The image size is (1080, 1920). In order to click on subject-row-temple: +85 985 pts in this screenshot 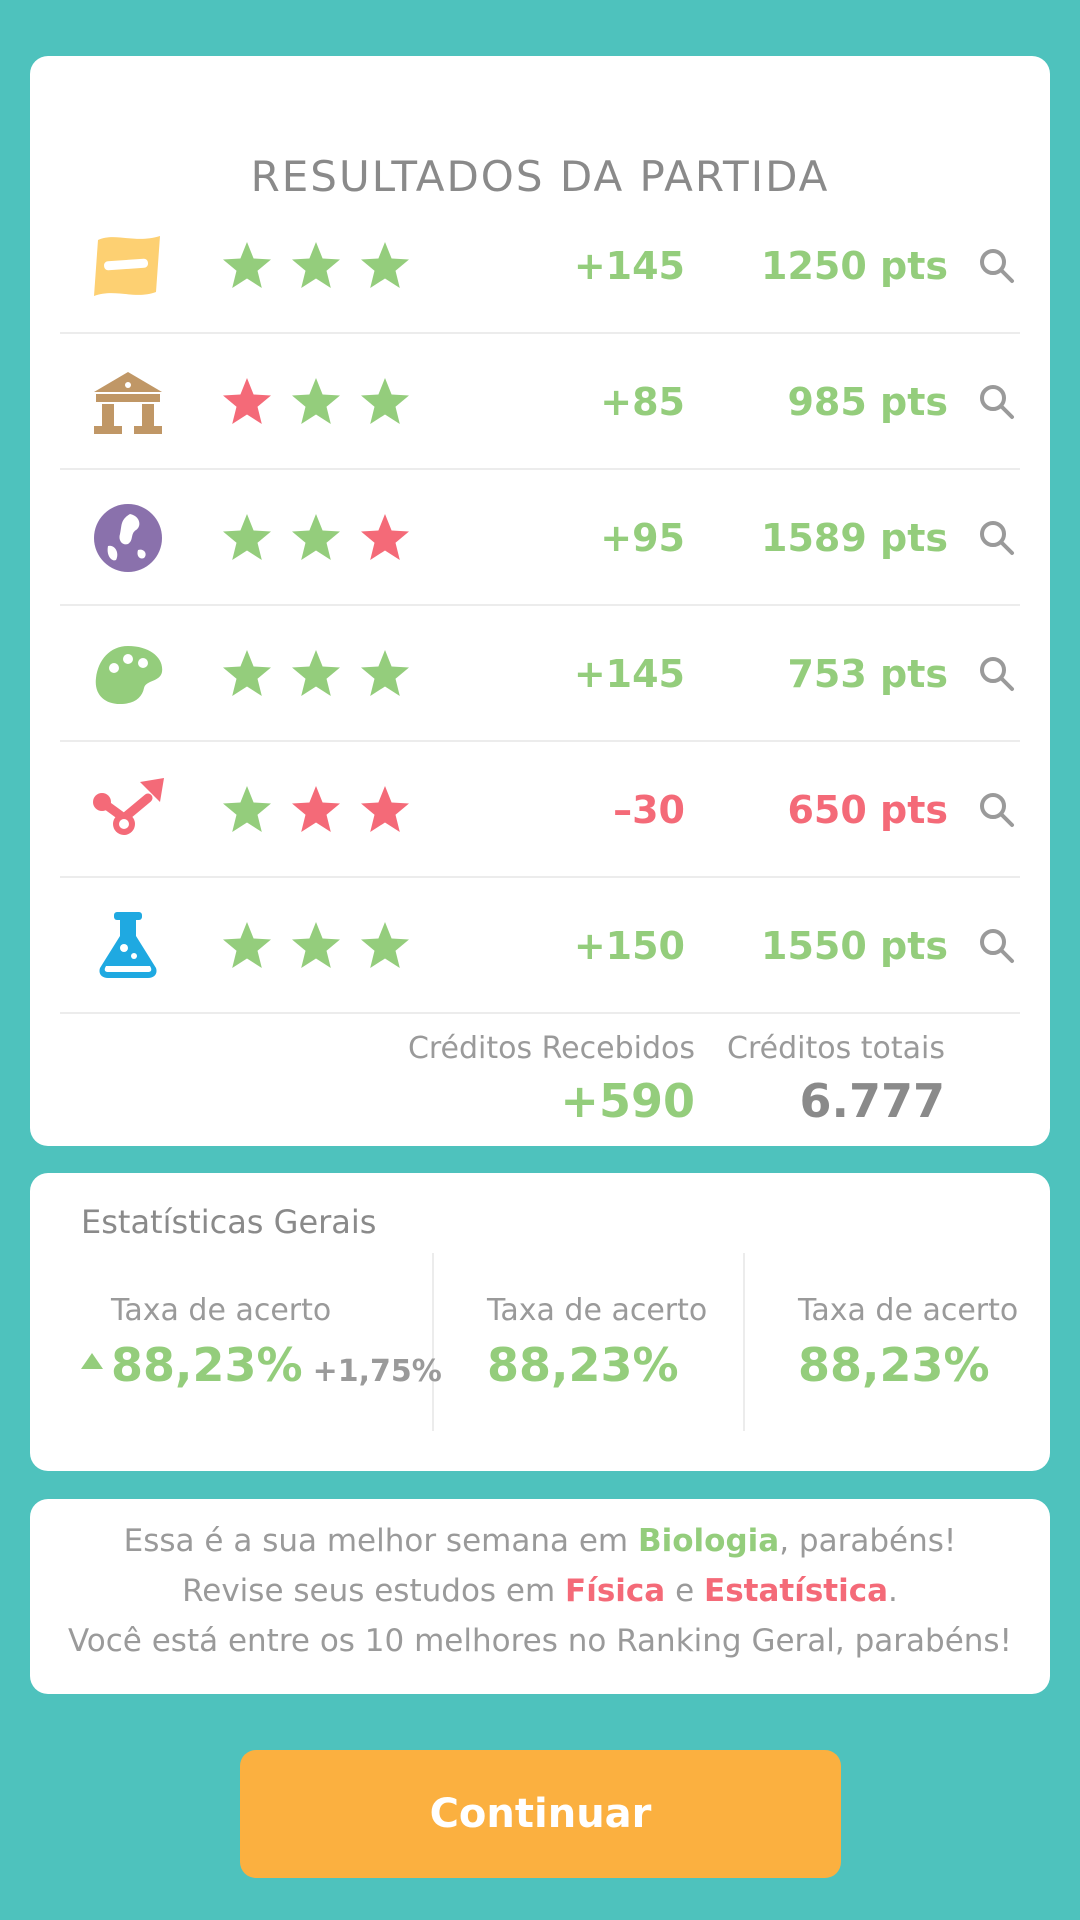, I will do `click(540, 402)`.